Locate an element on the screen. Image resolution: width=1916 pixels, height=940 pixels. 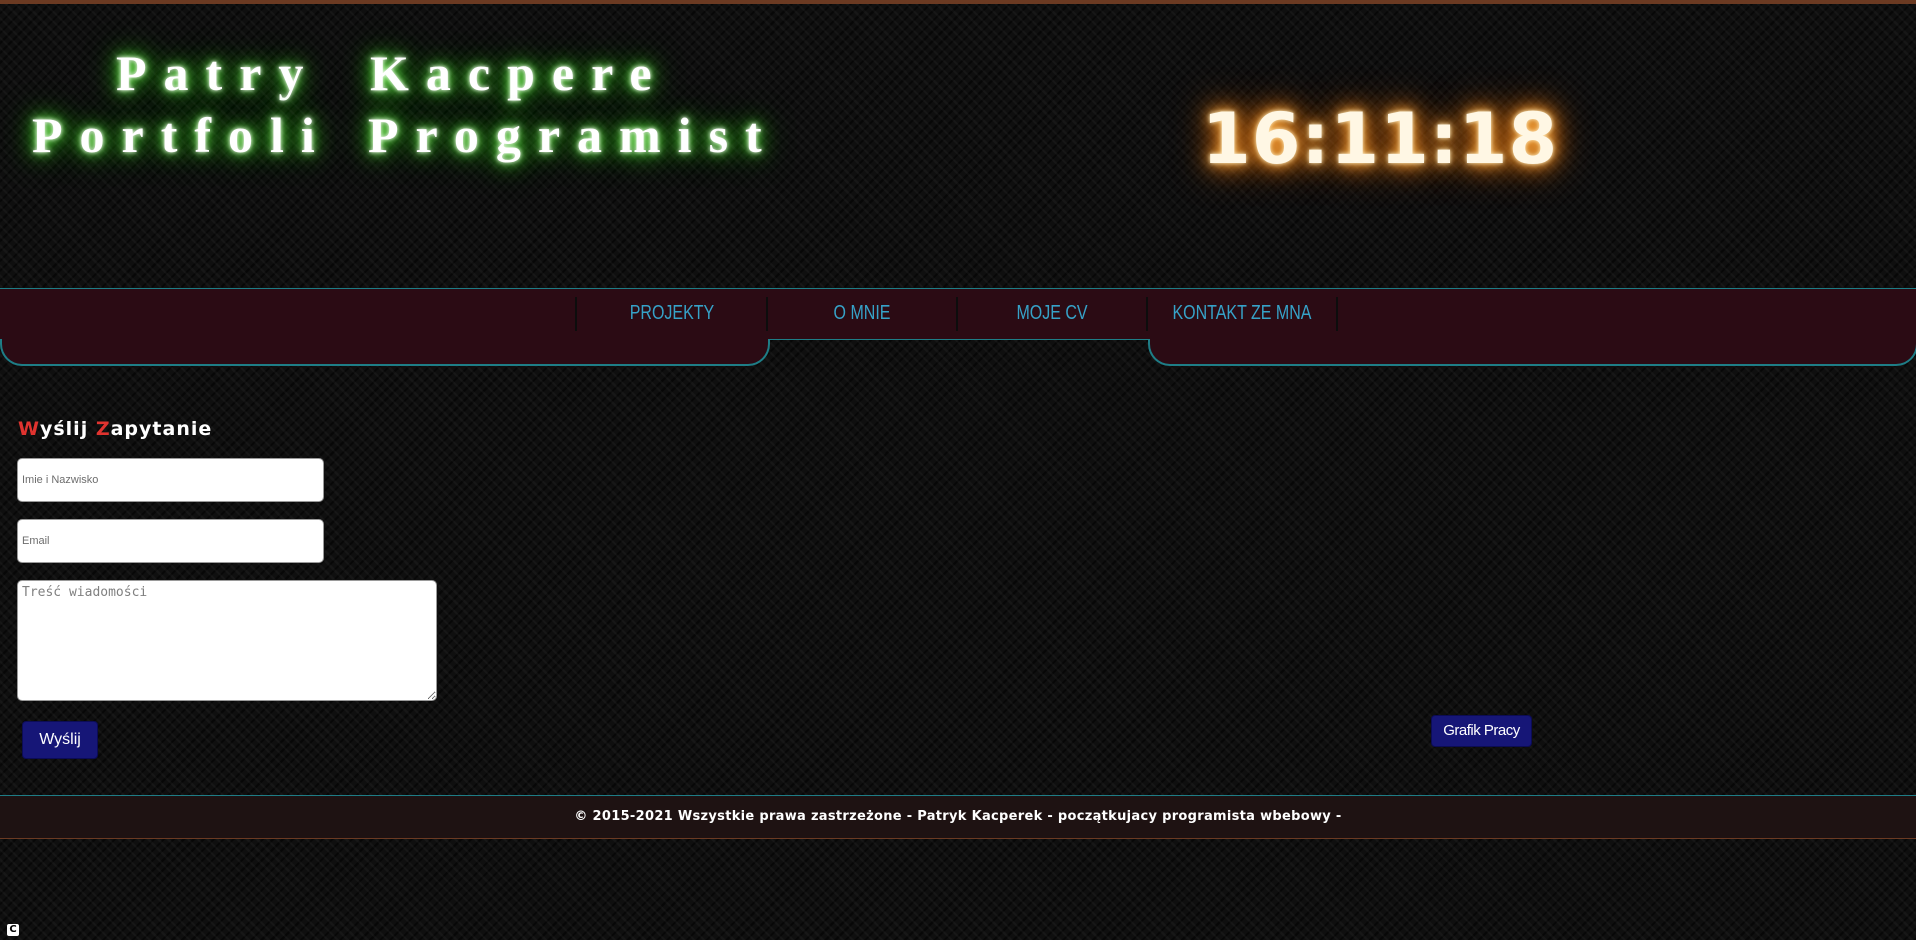
form-title: Wyślij Zapytanie is located at coordinates (115, 429).